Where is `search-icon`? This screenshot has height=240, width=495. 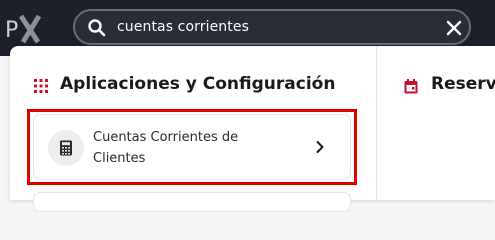 search-icon is located at coordinates (97, 28).